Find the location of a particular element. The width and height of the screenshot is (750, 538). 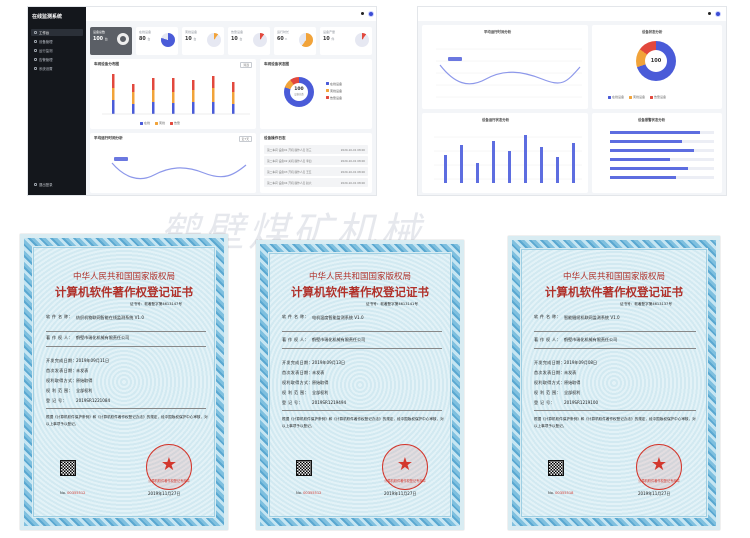

log-row: 第二车间 设备04 开机 操作人员 赵六 2020-10-01 08:00 is located at coordinates (316, 182).